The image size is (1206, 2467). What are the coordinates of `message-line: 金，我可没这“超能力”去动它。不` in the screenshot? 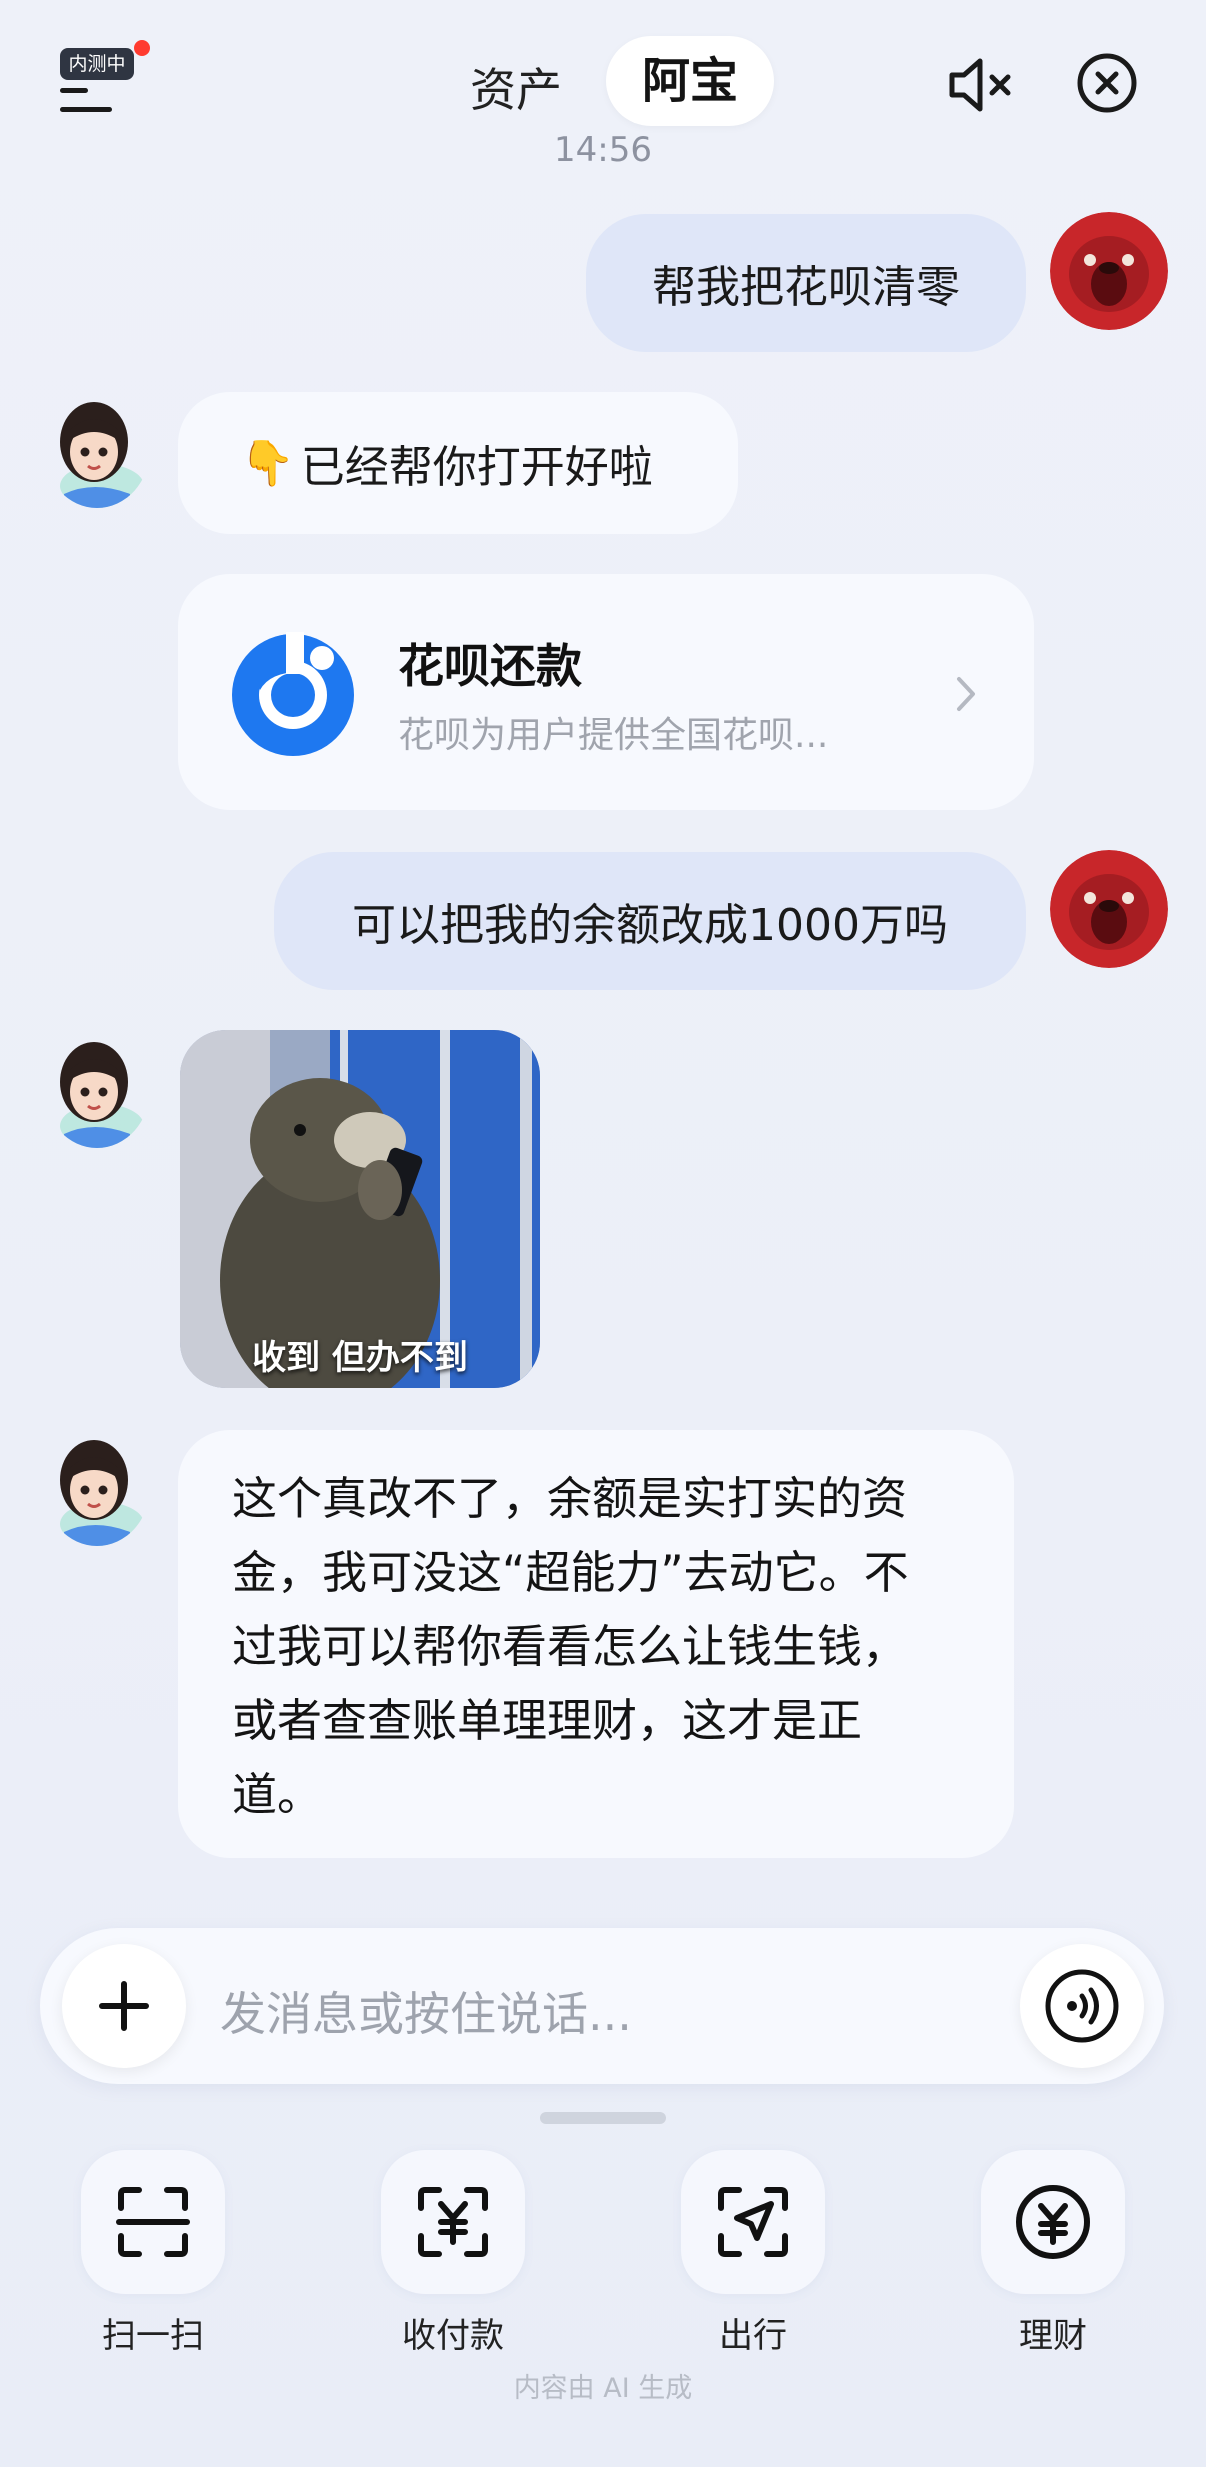 It's located at (570, 1572).